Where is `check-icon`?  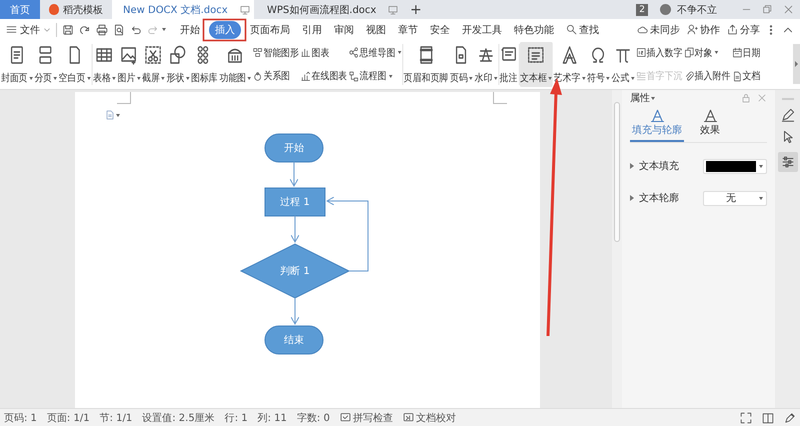
check-icon is located at coordinates (345, 417).